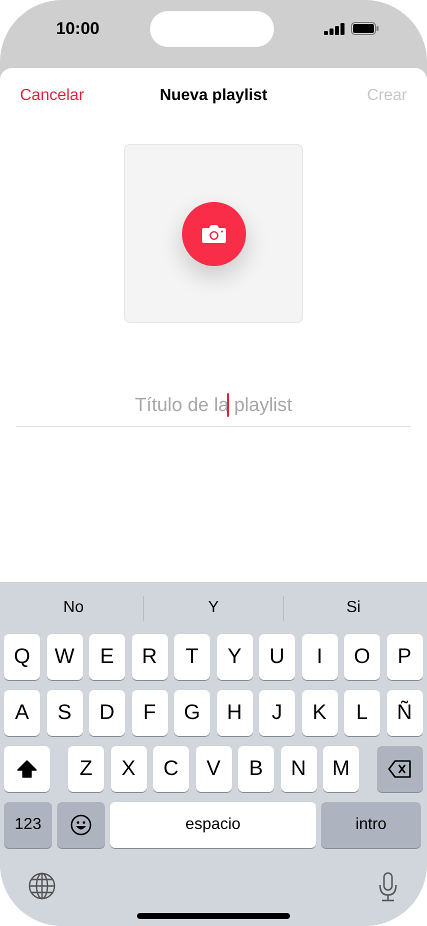 The image size is (427, 926). What do you see at coordinates (64, 657) in the screenshot?
I see `keyboard-key: W` at bounding box center [64, 657].